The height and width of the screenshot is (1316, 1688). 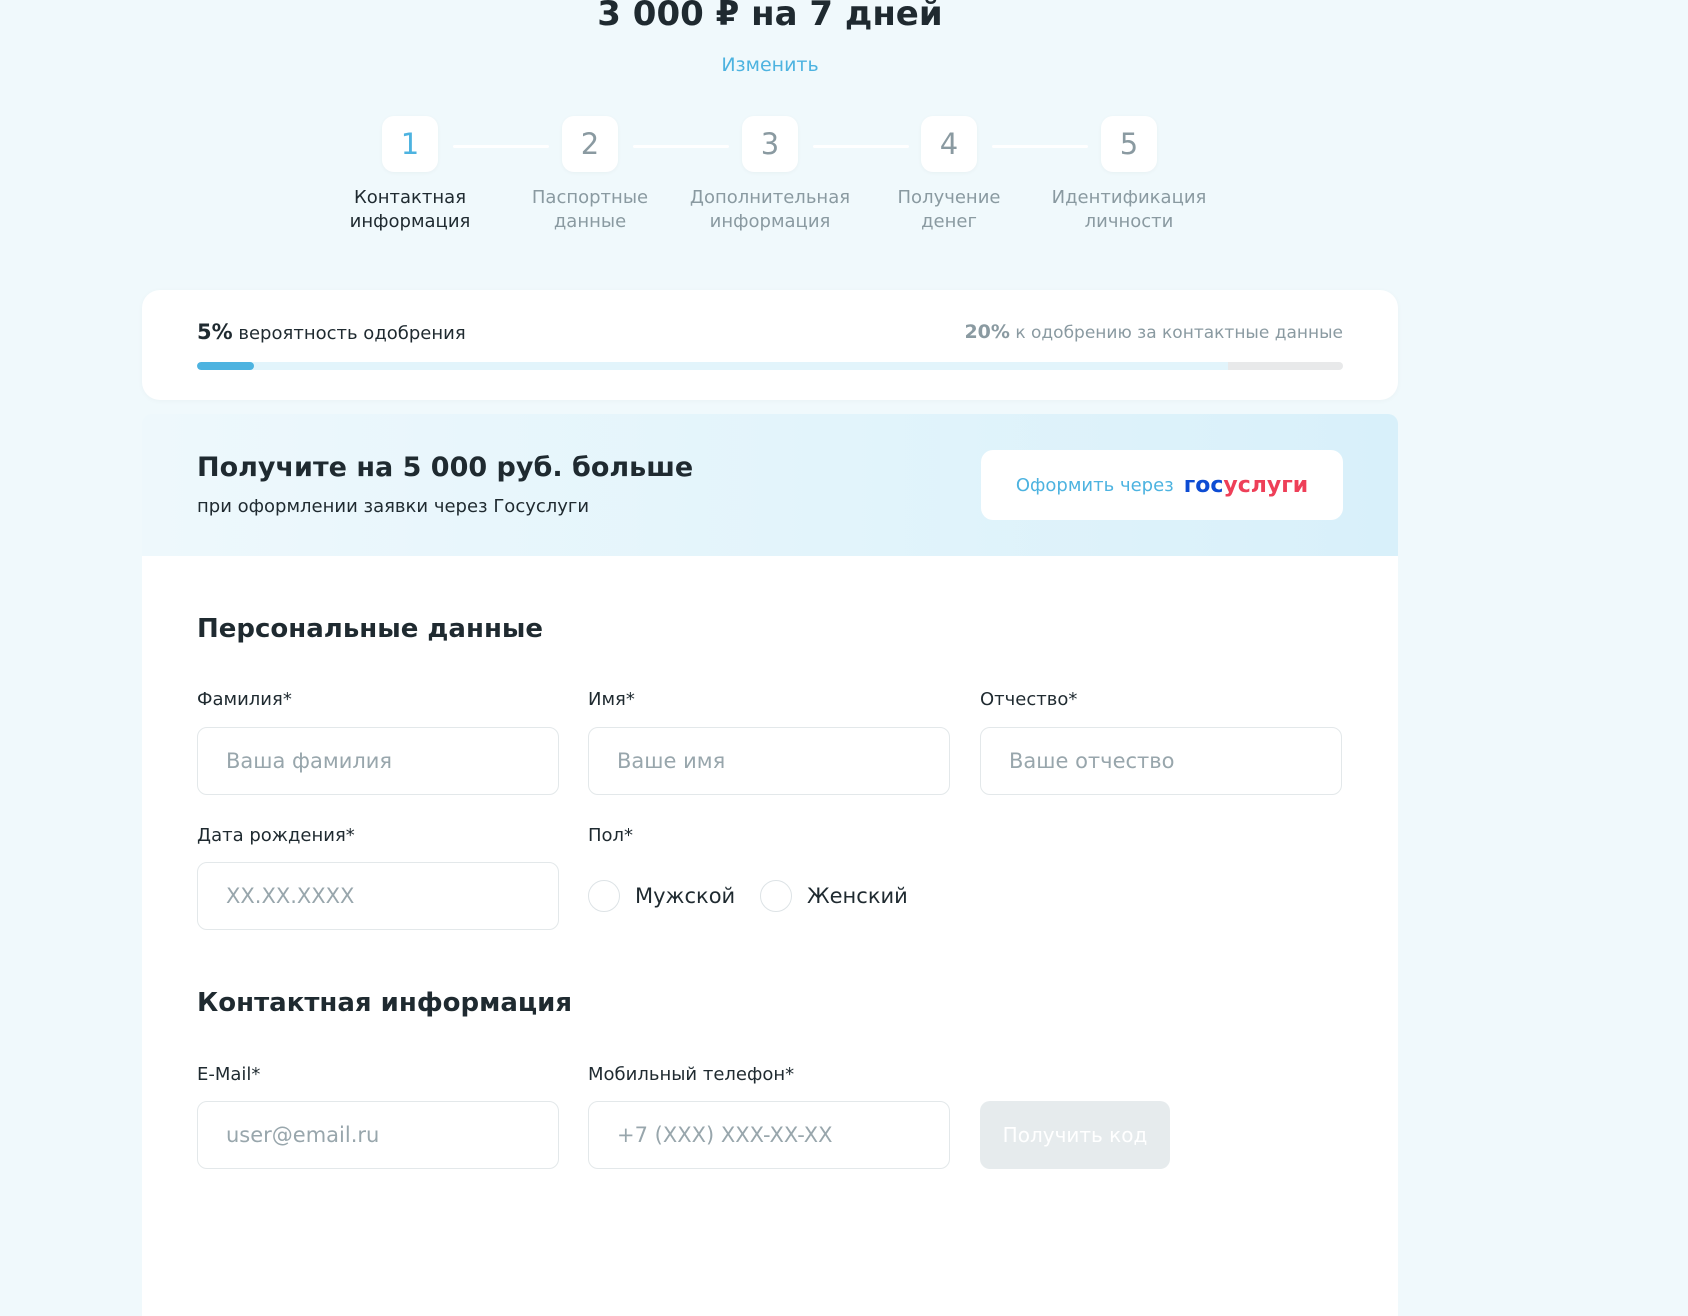 What do you see at coordinates (776, 896) in the screenshot?
I see `radio-circle-female` at bounding box center [776, 896].